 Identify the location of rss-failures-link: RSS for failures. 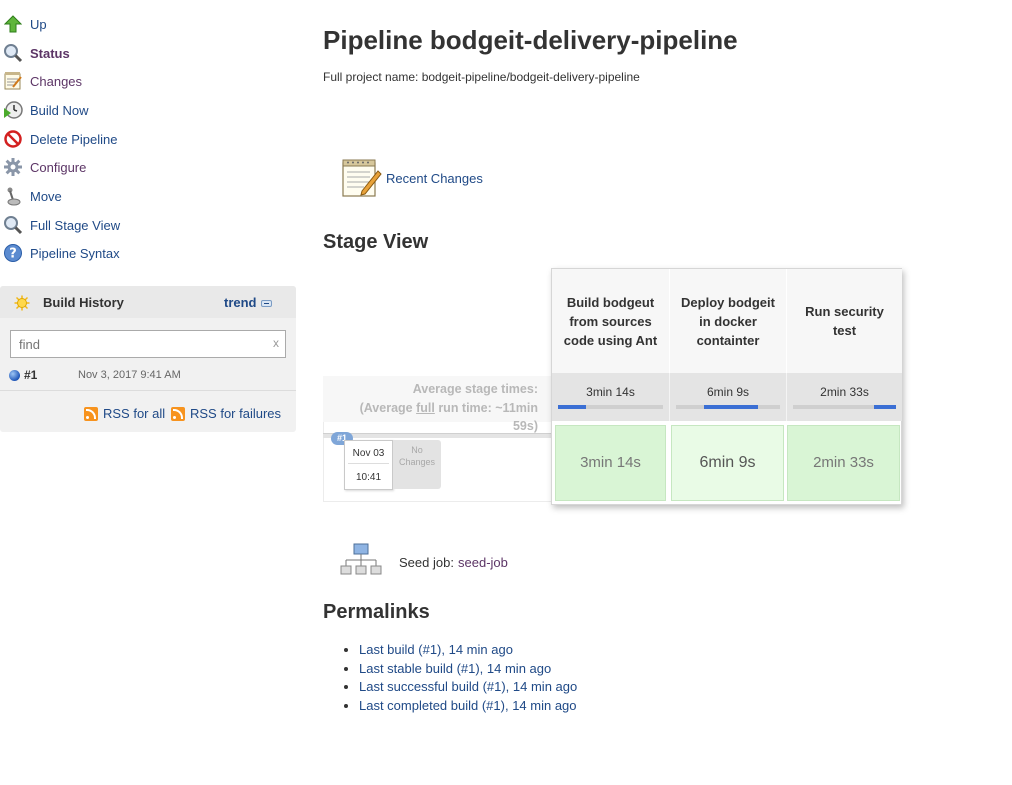
(235, 413).